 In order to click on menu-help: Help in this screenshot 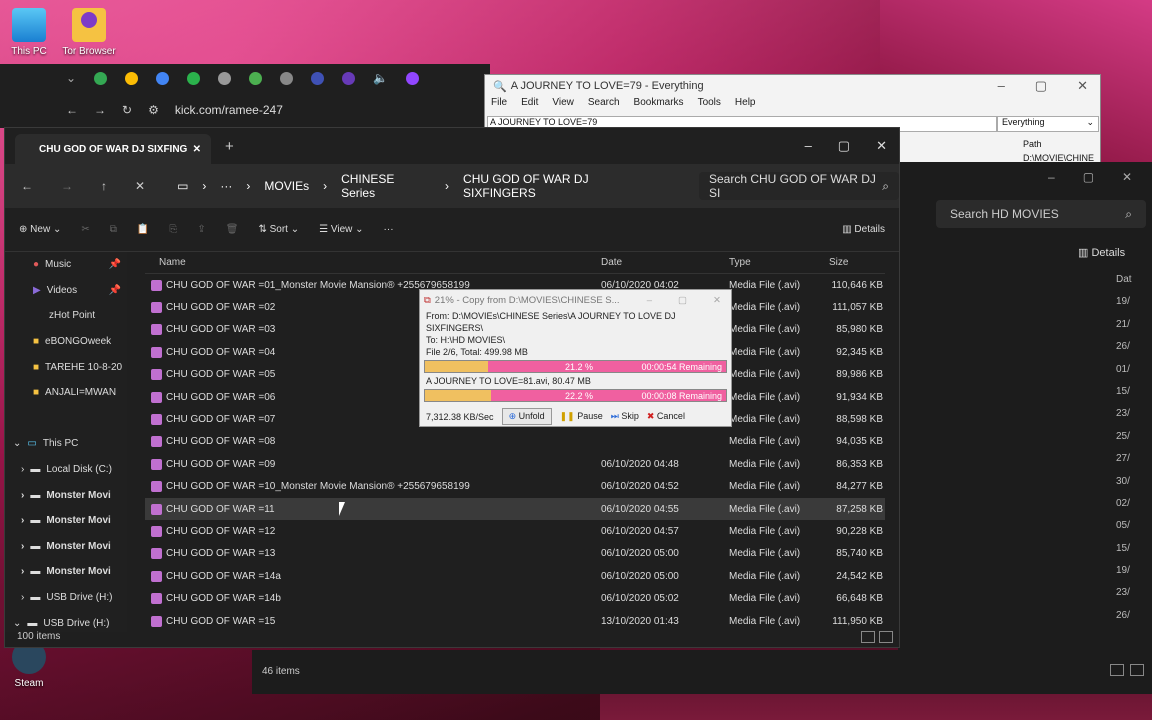, I will do `click(745, 106)`.